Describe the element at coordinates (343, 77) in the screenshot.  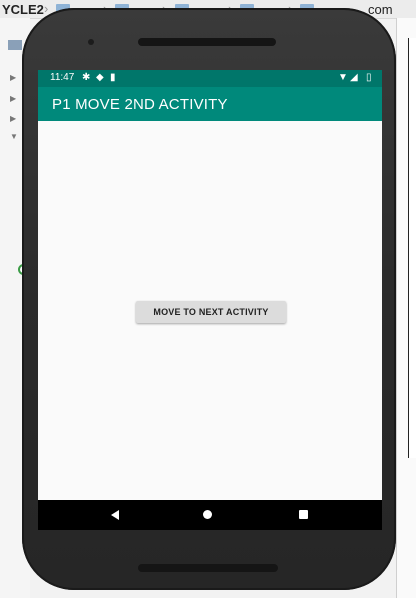
I see `wifi-icon: ▼` at that location.